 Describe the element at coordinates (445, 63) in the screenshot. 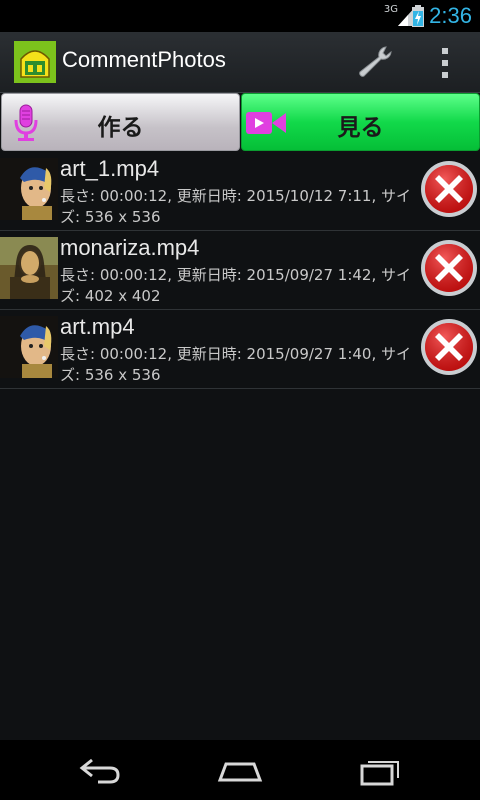

I see `overflow-menu-icon` at that location.